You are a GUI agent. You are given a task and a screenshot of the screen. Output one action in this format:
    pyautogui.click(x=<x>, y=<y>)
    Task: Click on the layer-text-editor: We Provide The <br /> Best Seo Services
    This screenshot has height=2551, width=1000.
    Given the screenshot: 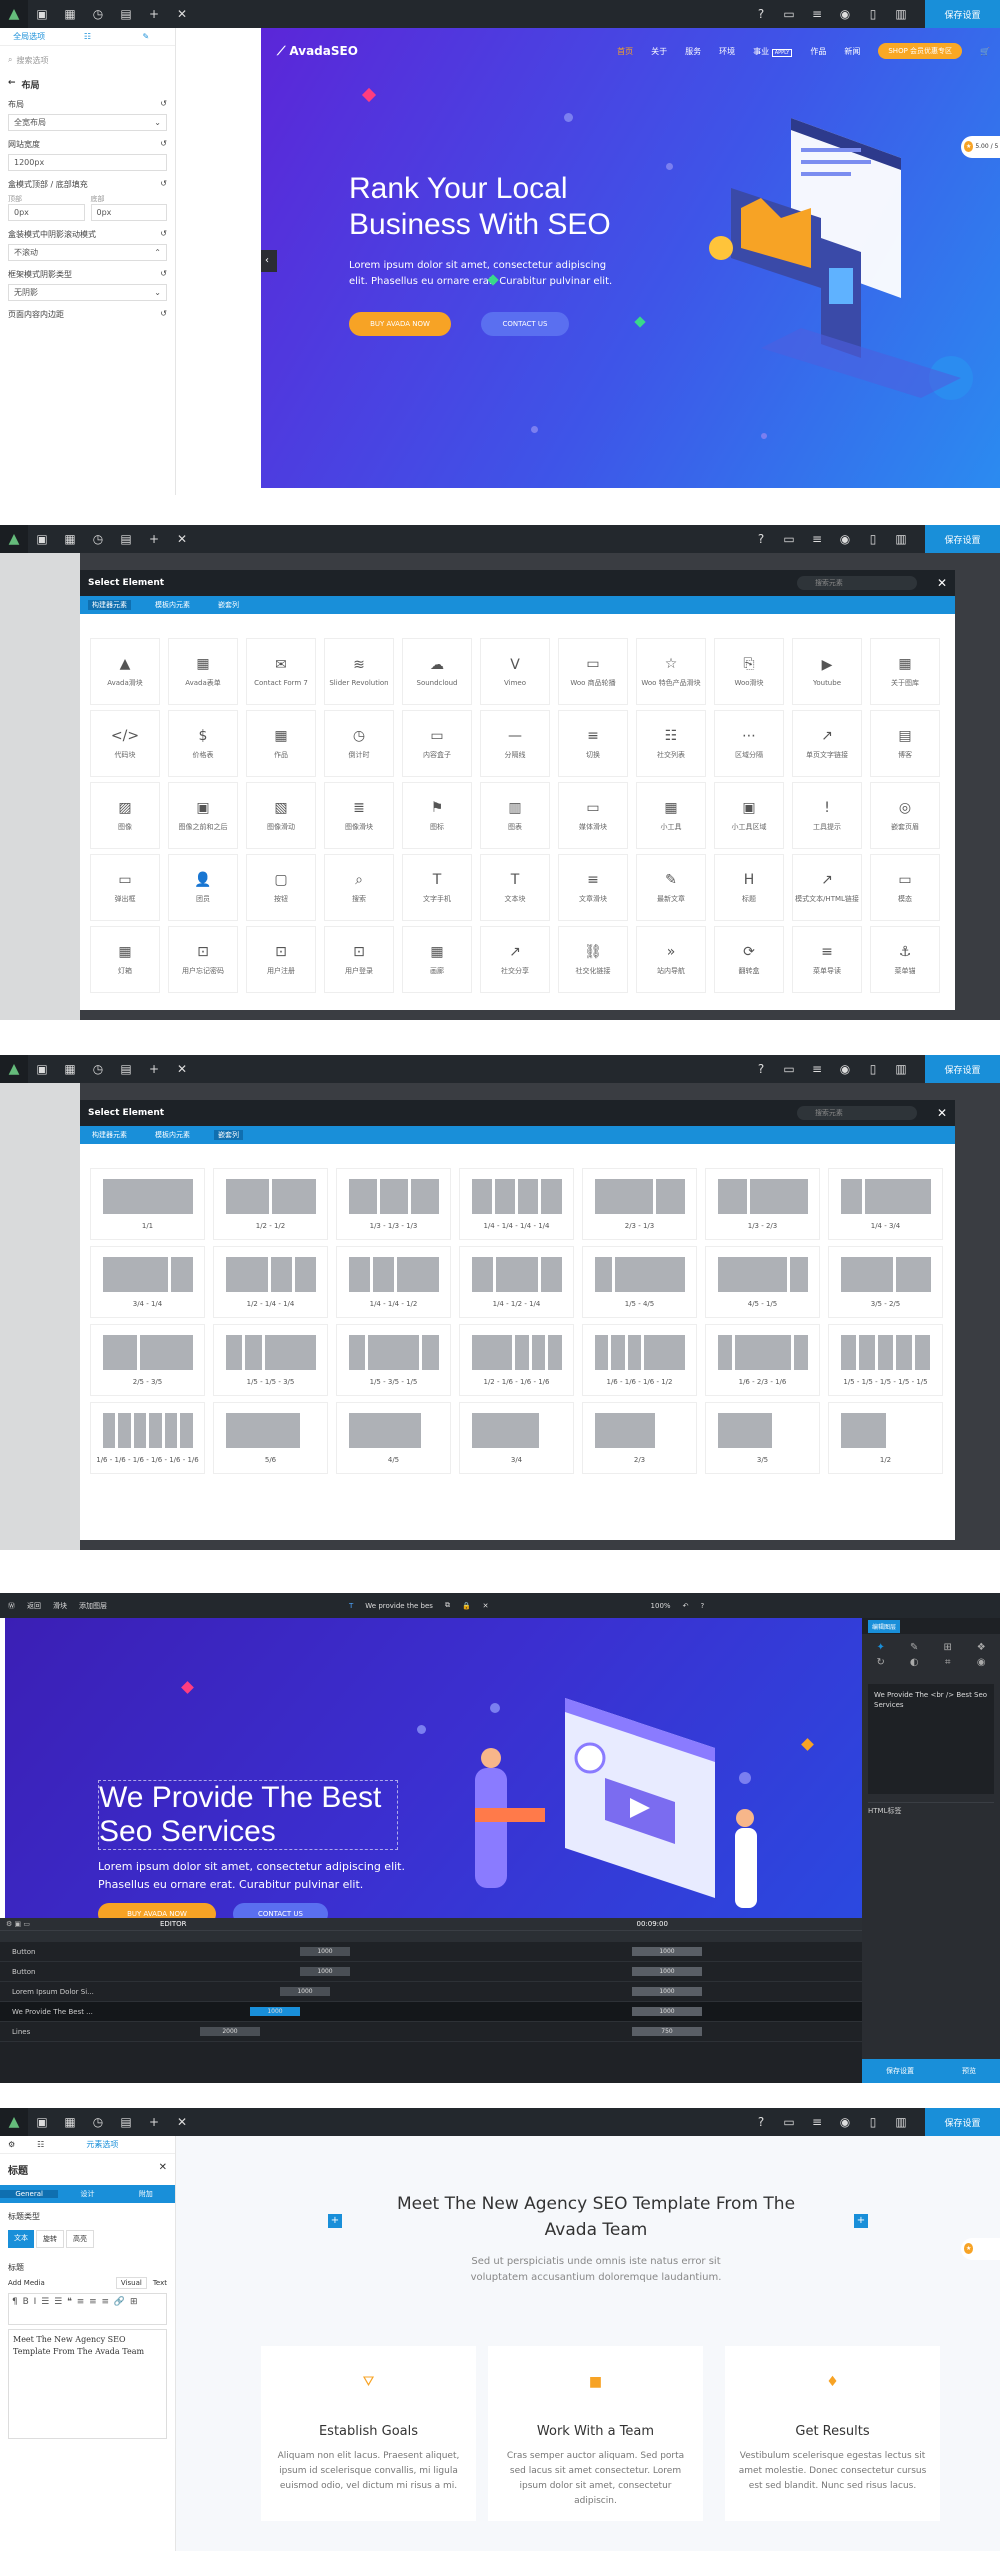 What is the action you would take?
    pyautogui.click(x=931, y=1739)
    